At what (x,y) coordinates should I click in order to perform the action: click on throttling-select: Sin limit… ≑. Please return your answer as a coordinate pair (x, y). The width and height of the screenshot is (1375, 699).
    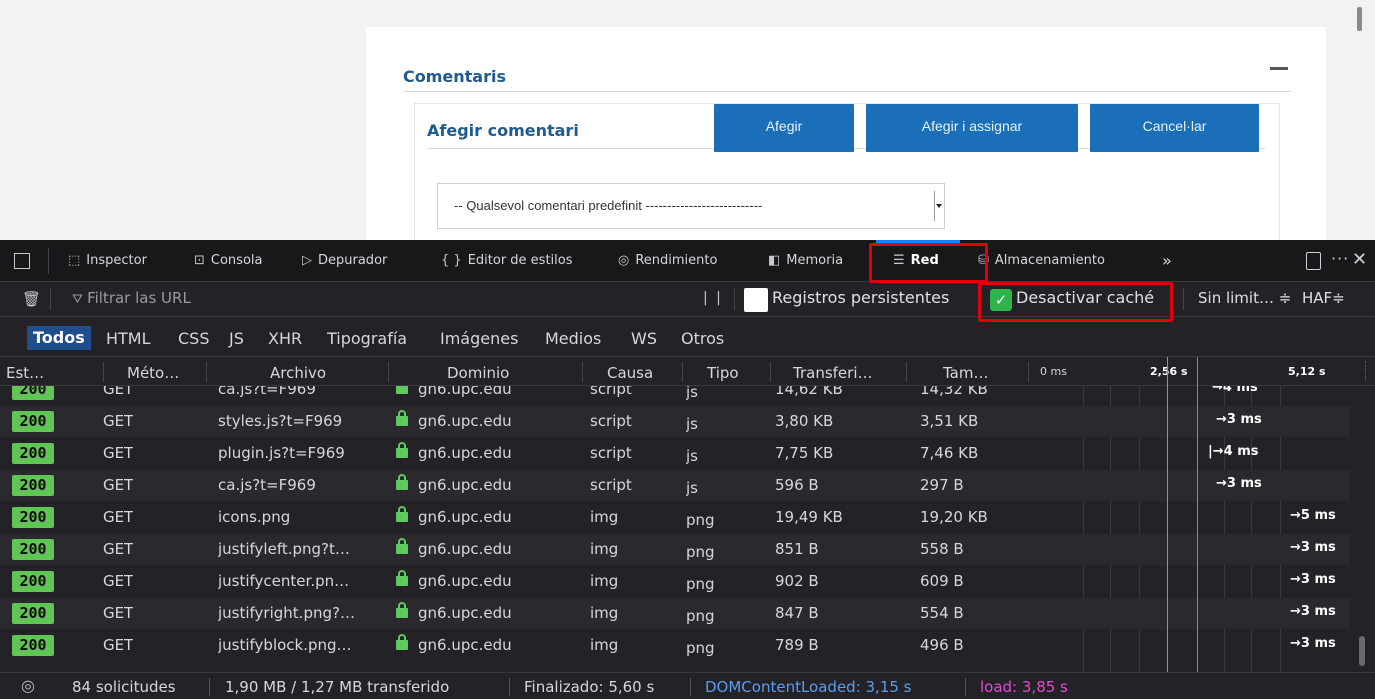
    Looking at the image, I should click on (1244, 298).